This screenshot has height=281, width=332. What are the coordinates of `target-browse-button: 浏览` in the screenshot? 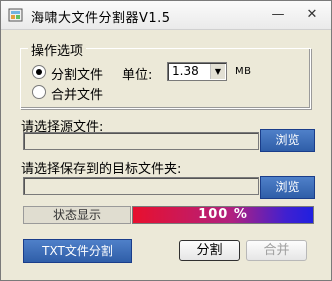 It's located at (287, 187).